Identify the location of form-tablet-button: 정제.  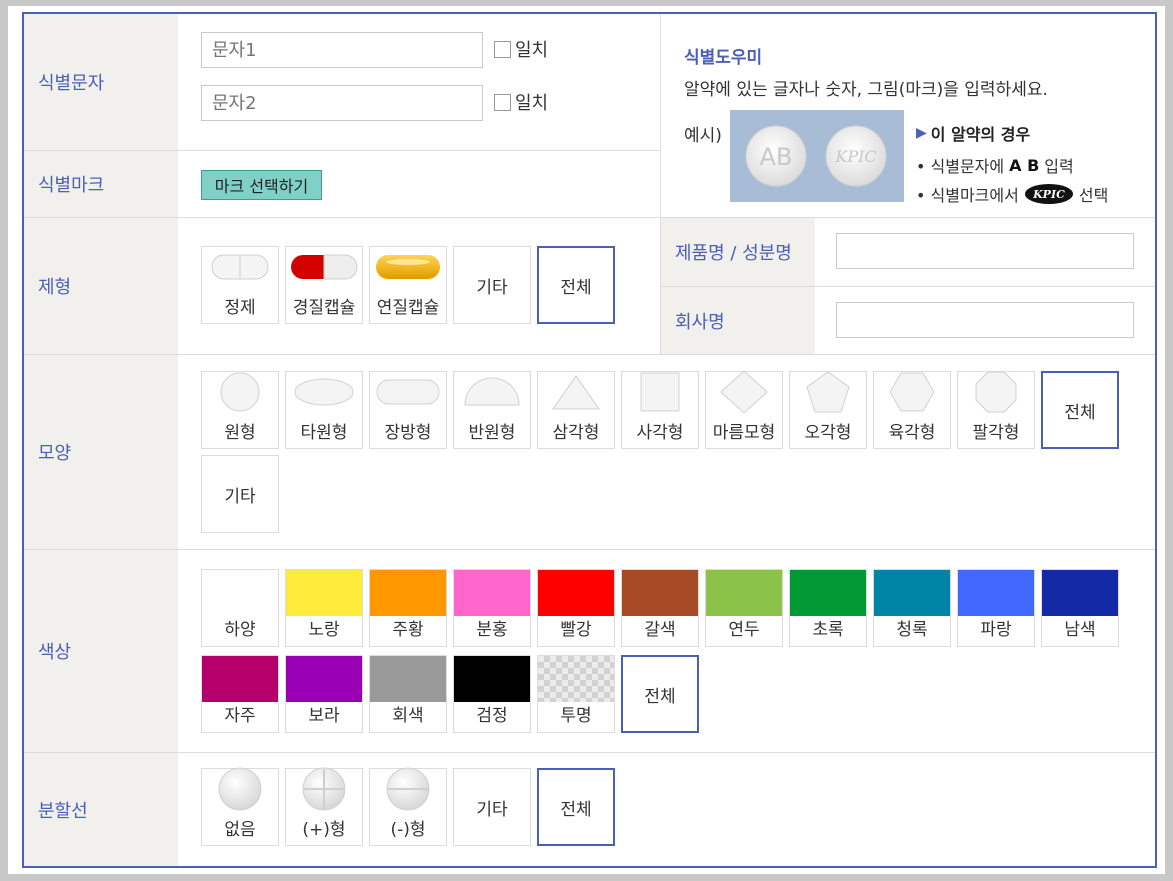
(240, 285).